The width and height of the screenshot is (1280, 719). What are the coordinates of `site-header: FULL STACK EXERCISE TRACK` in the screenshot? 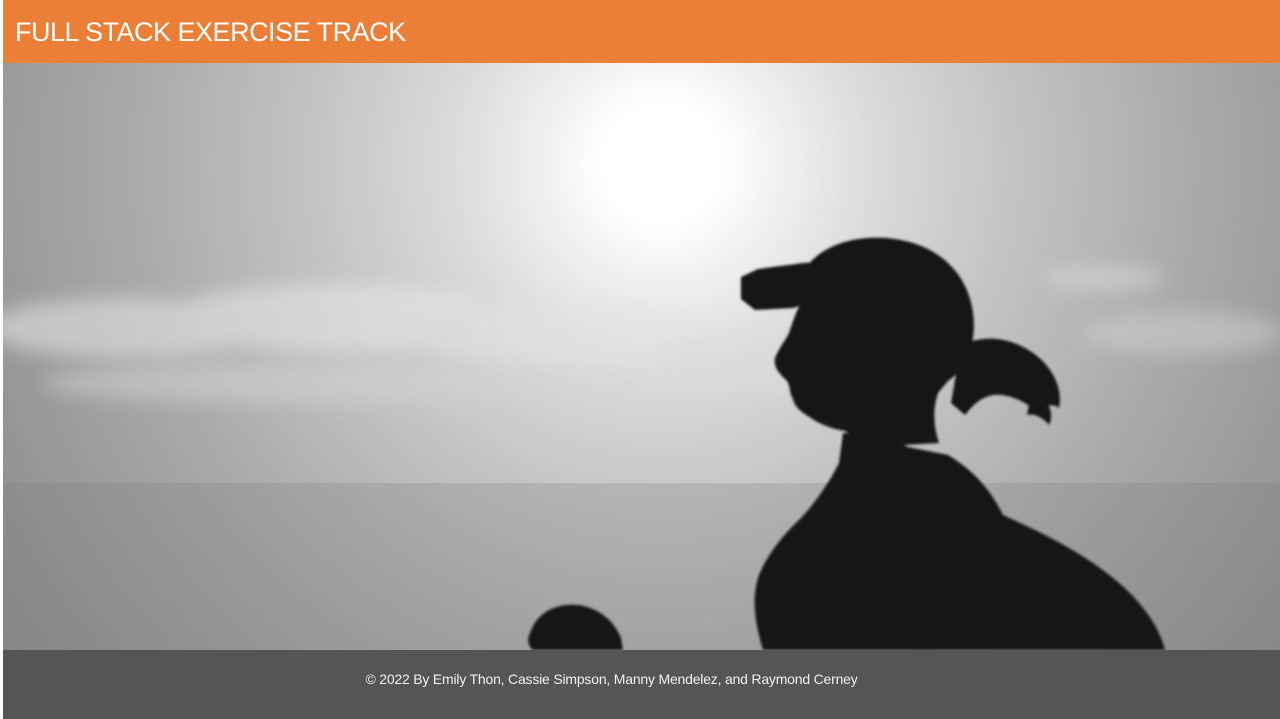 It's located at (641, 31).